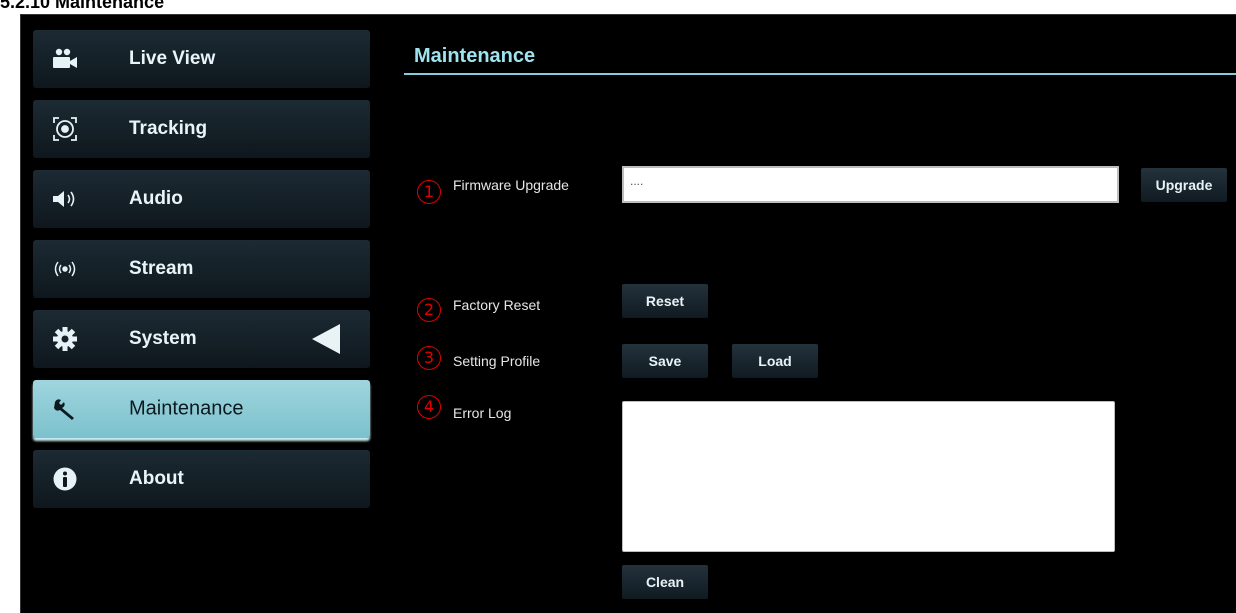  What do you see at coordinates (1184, 185) in the screenshot?
I see `upgrade-button: Upgrade` at bounding box center [1184, 185].